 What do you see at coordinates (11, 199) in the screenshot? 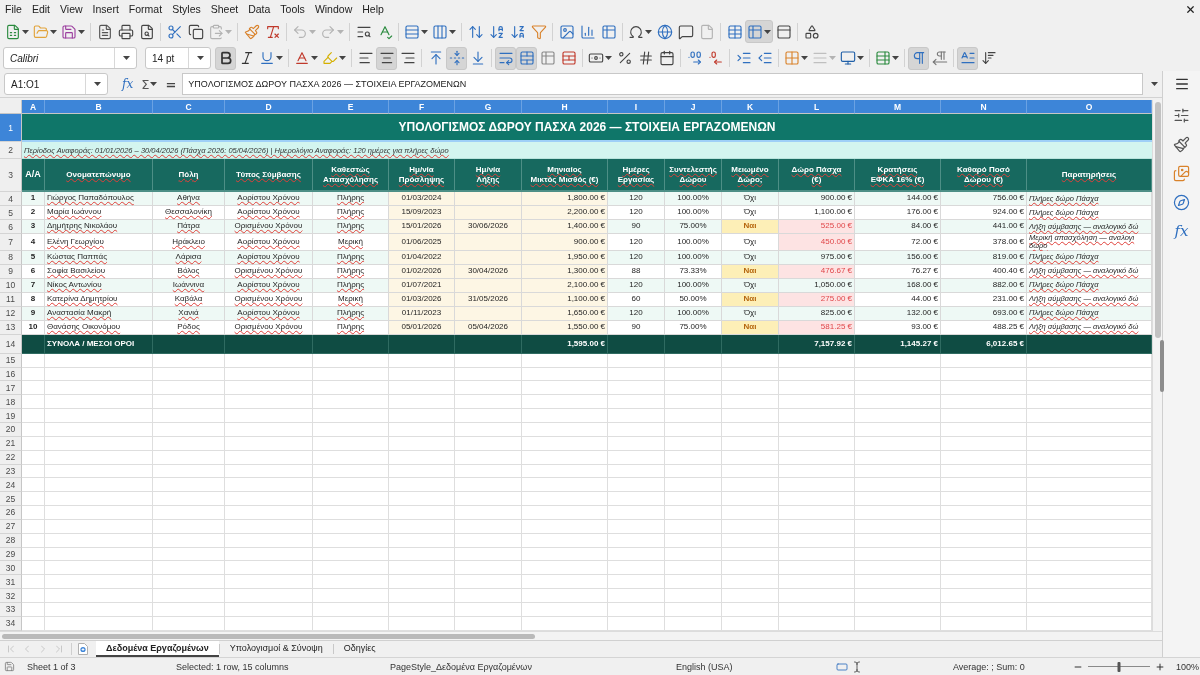
I see `row-number: 4` at bounding box center [11, 199].